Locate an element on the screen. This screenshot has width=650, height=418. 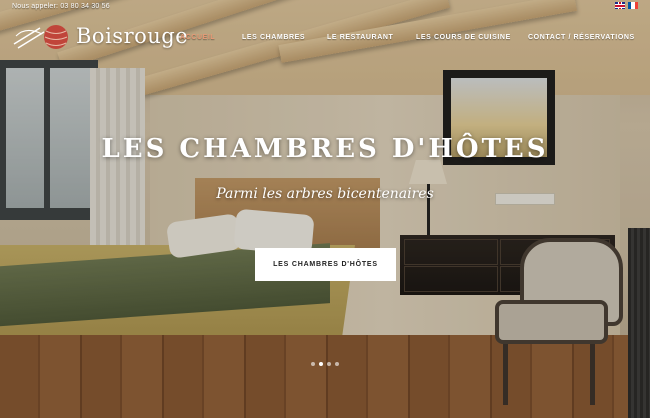
hero-title: LES CHAMBRES D'HÔTES is located at coordinates (325, 149).